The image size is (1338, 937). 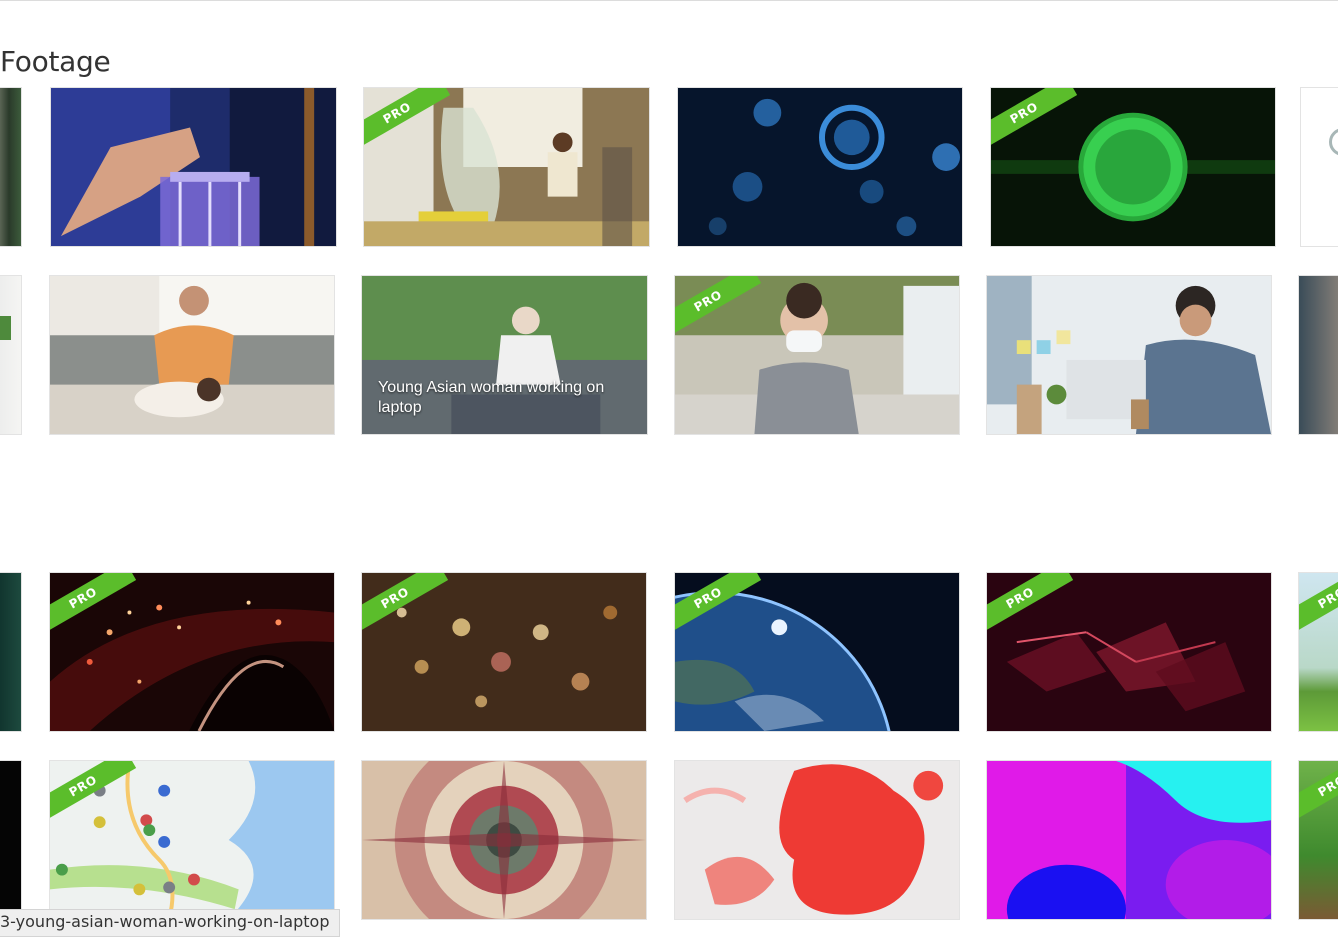 I want to click on section-title: Footage, so click(x=55, y=61).